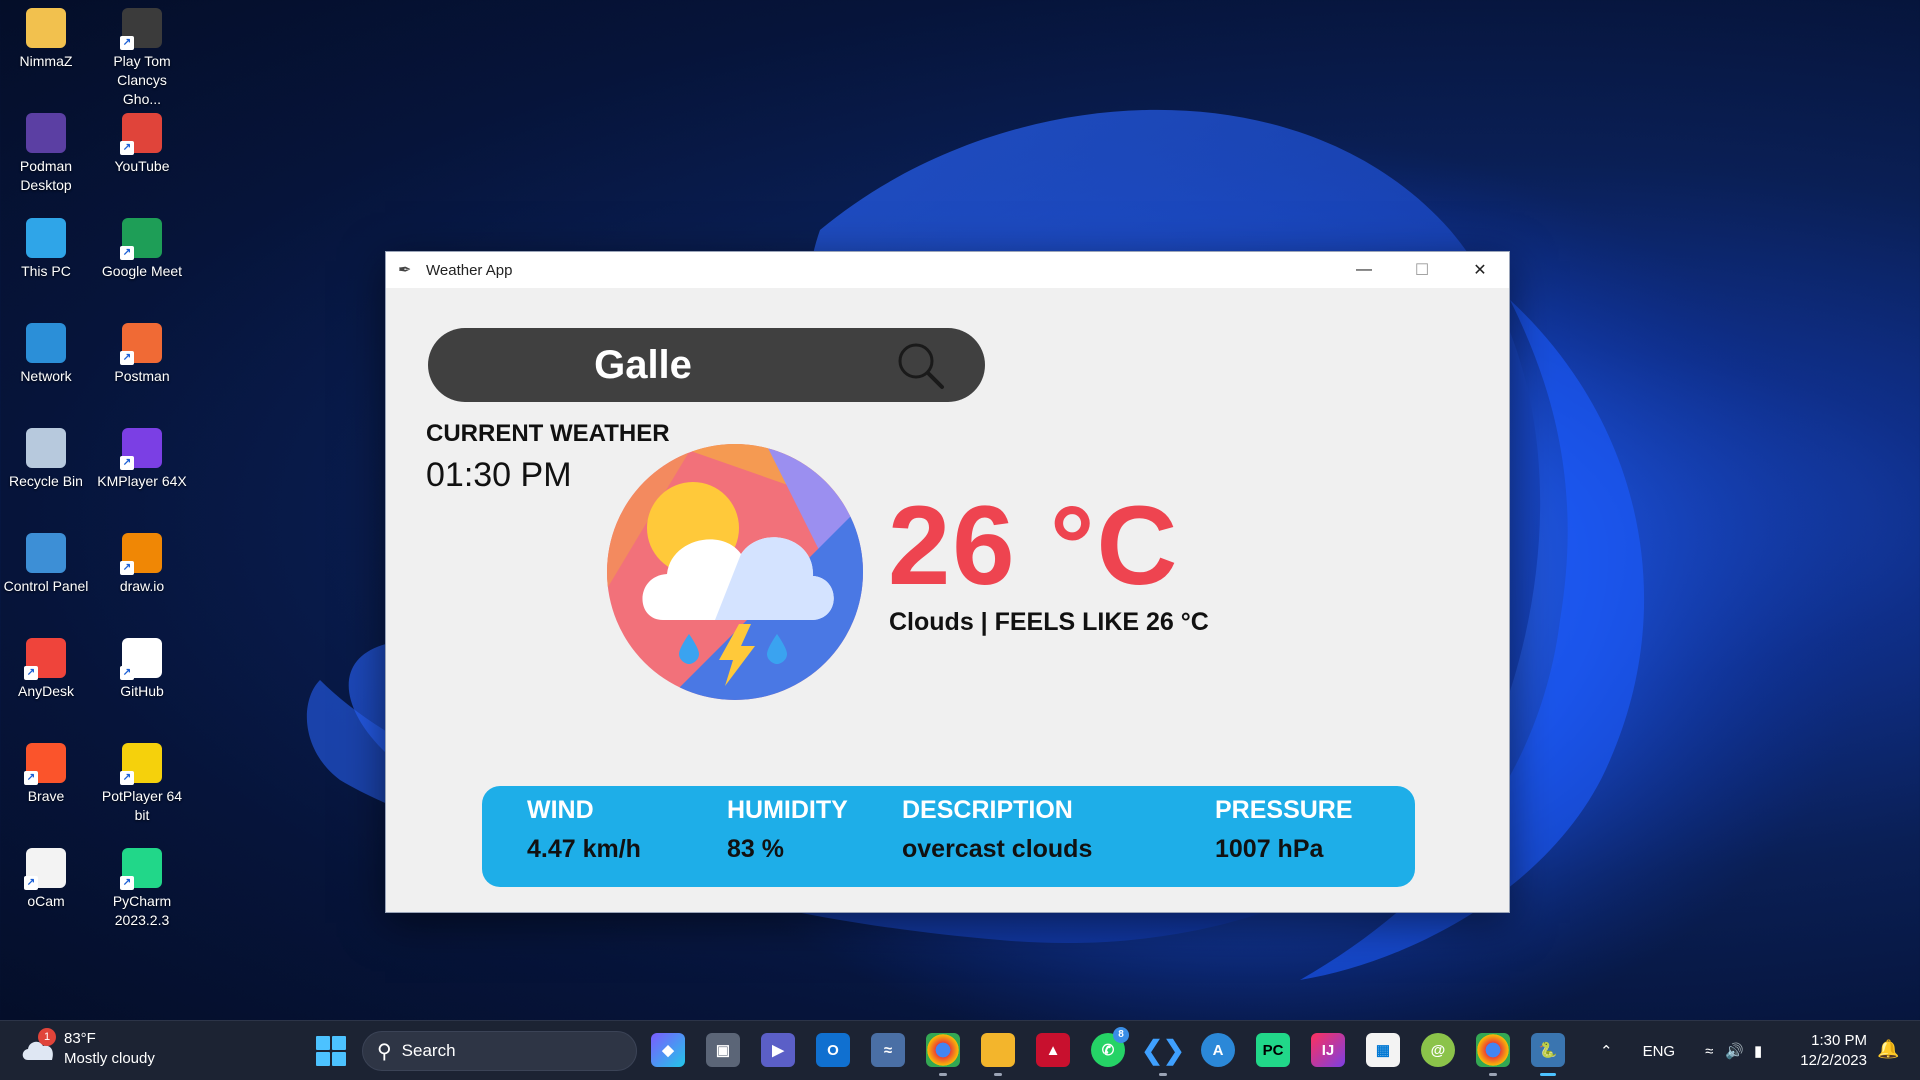  What do you see at coordinates (1284, 830) in the screenshot?
I see `pressure-info: PRESSURE 1007 hPa` at bounding box center [1284, 830].